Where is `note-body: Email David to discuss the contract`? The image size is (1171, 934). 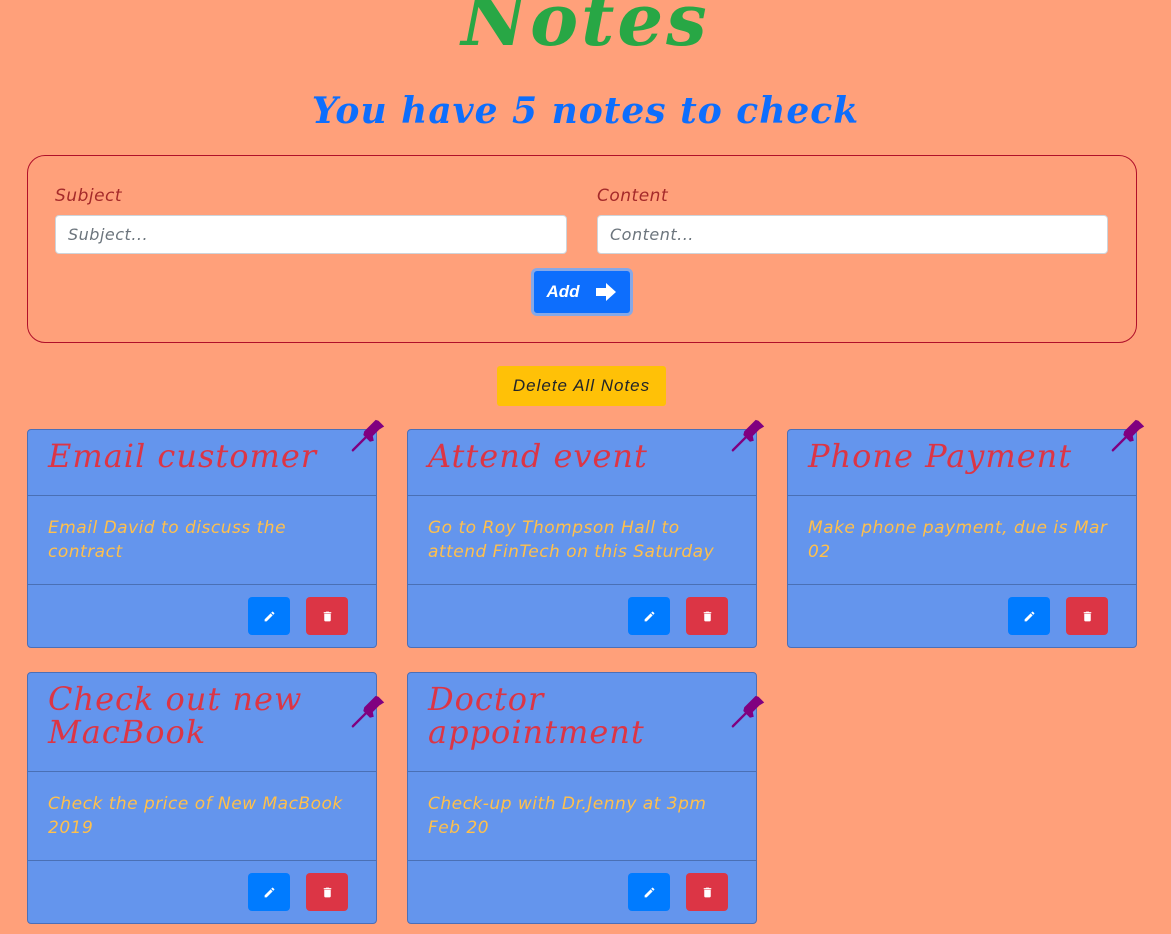
note-body: Email David to discuss the contract is located at coordinates (202, 540).